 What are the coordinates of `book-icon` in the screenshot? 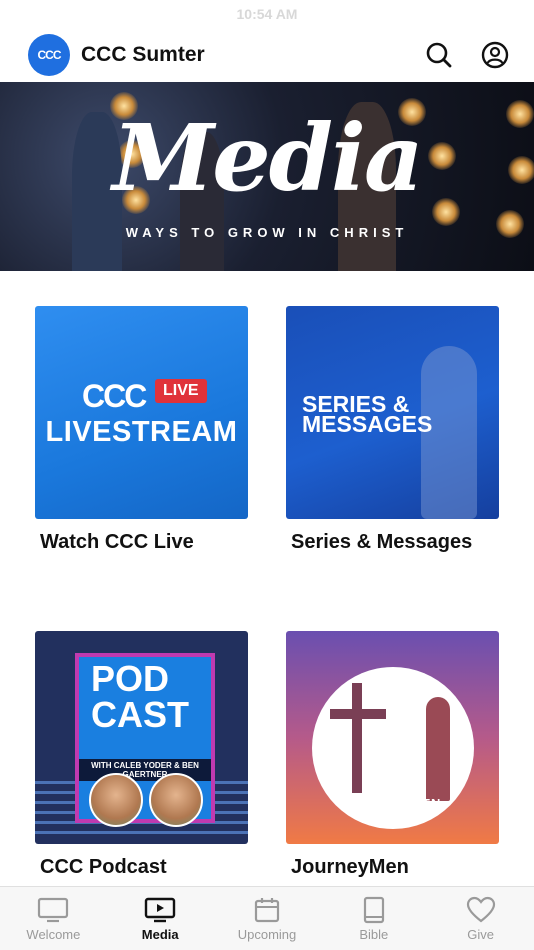 It's located at (374, 910).